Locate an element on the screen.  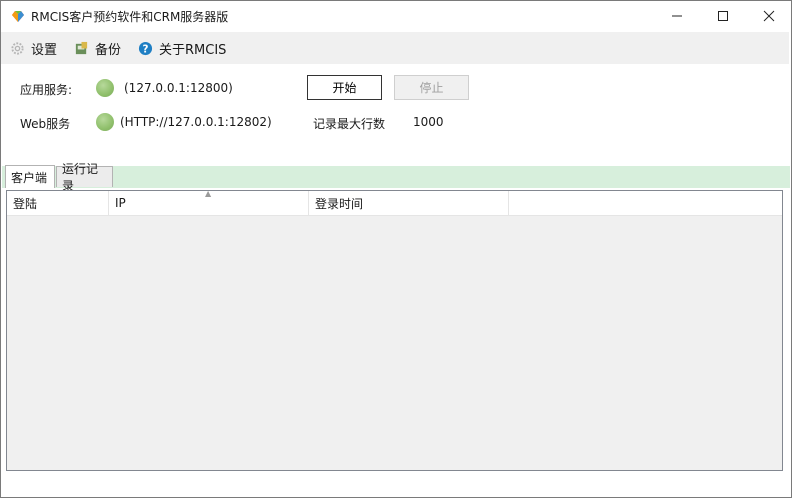
start-button: 开始 is located at coordinates (344, 87).